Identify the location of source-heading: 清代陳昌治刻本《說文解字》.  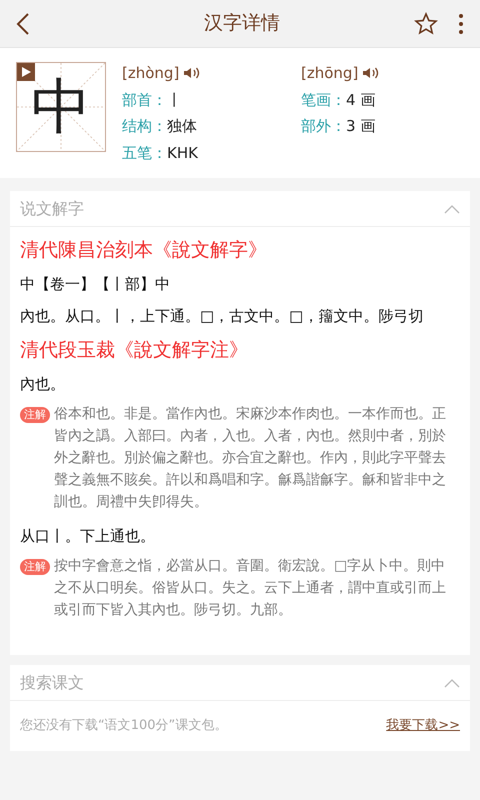
(144, 250).